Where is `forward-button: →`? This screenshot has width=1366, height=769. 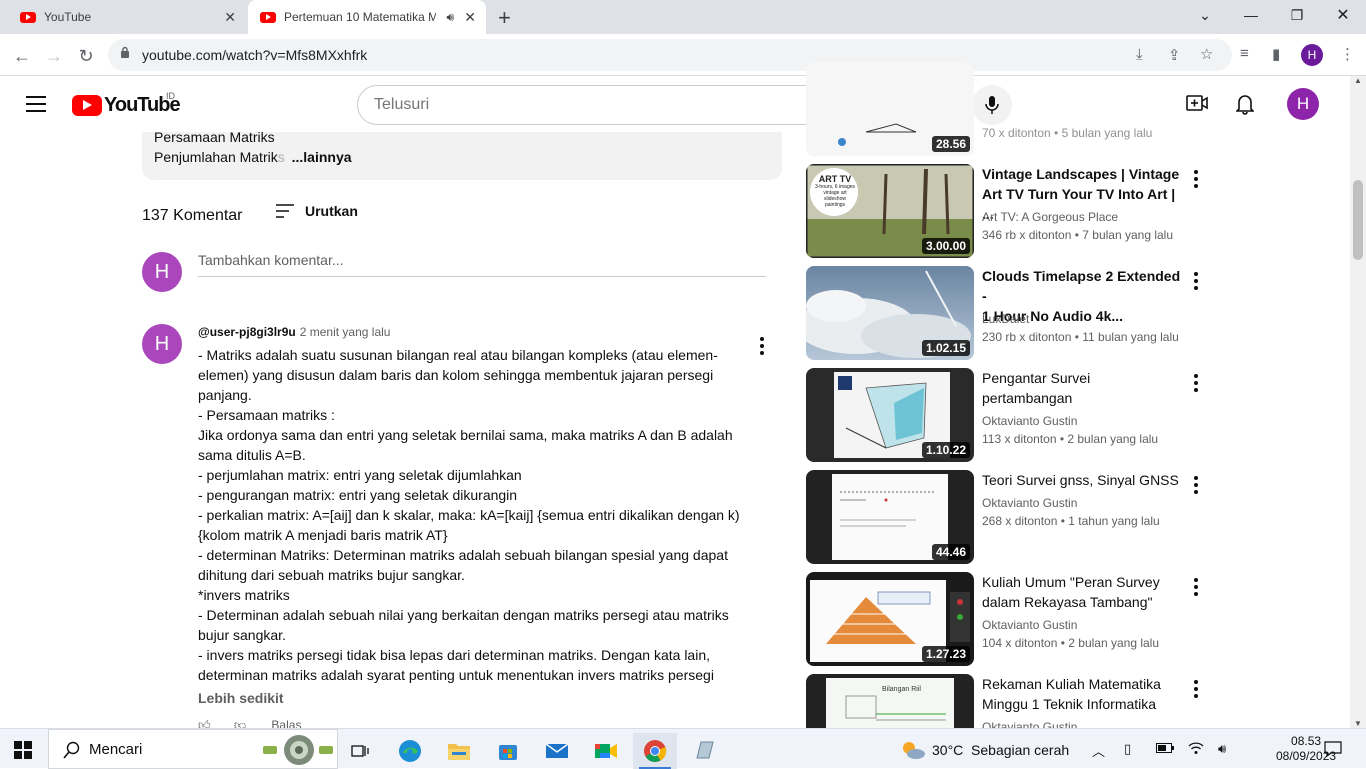
forward-button: → is located at coordinates (54, 56).